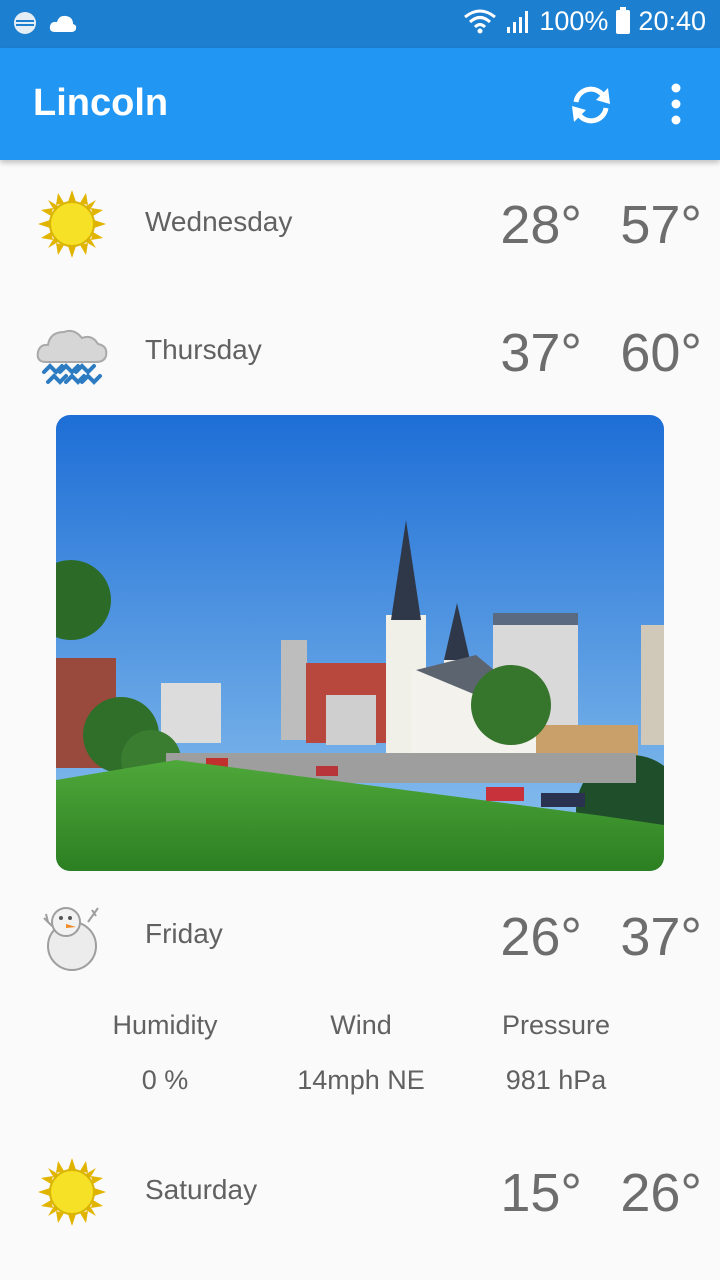 Image resolution: width=720 pixels, height=1280 pixels. What do you see at coordinates (676, 104) in the screenshot?
I see `more-options-icon` at bounding box center [676, 104].